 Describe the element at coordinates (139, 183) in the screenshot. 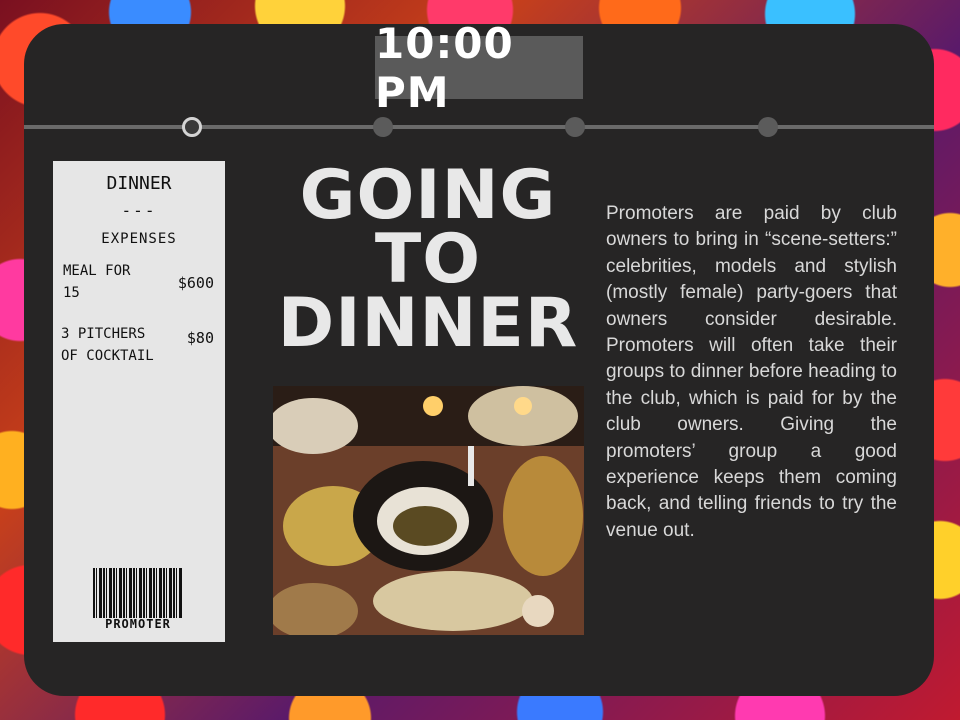

I see `receipt-title: DINNER` at that location.